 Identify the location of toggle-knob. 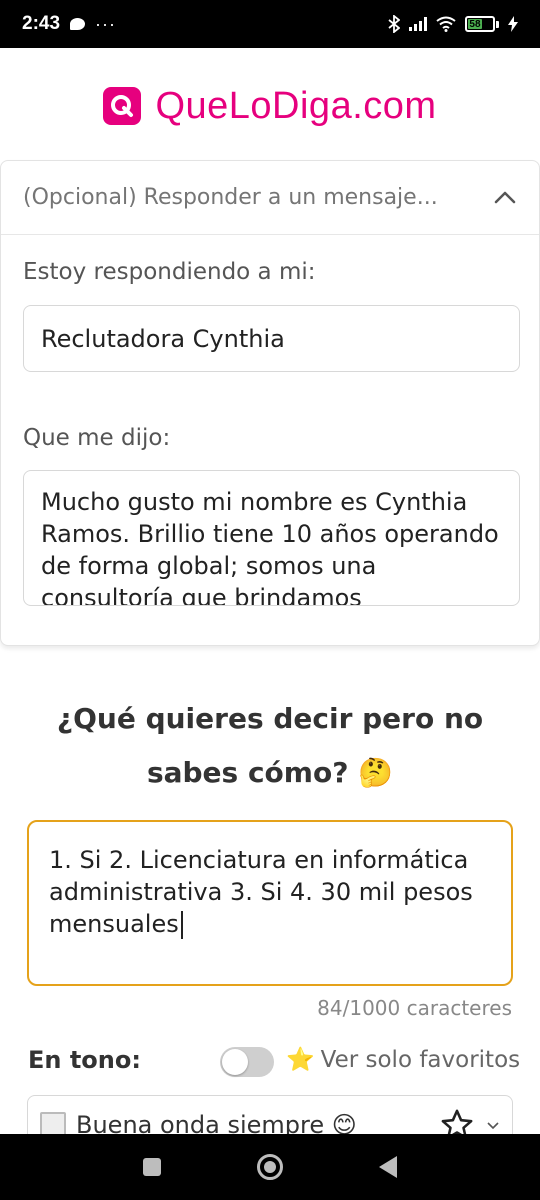
(235, 1062).